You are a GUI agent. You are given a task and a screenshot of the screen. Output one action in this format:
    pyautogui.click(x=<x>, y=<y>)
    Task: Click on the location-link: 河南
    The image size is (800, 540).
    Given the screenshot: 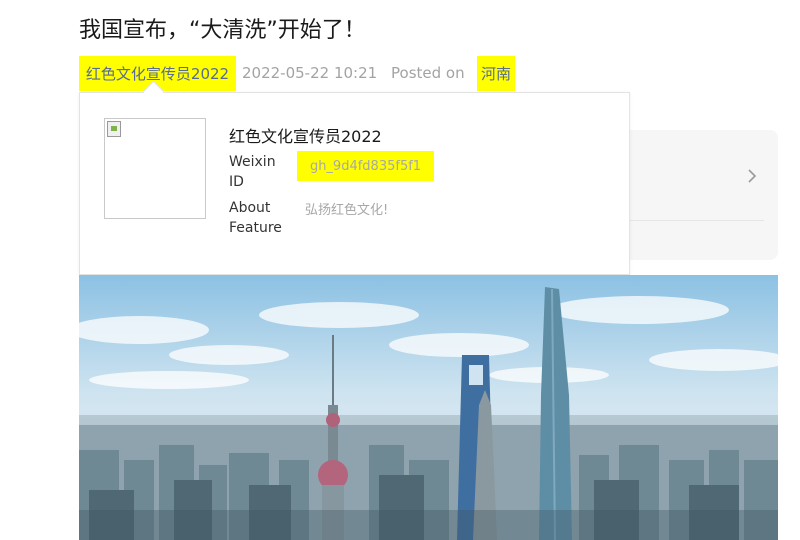 What is the action you would take?
    pyautogui.click(x=496, y=73)
    